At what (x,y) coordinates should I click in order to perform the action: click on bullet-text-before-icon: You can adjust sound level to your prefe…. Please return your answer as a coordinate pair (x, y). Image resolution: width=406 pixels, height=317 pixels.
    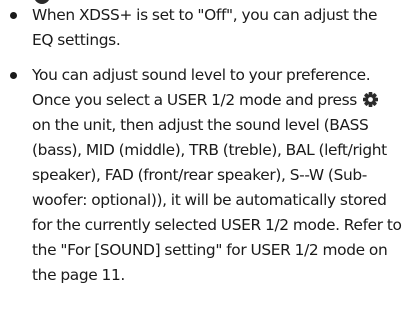
    Looking at the image, I should click on (201, 87).